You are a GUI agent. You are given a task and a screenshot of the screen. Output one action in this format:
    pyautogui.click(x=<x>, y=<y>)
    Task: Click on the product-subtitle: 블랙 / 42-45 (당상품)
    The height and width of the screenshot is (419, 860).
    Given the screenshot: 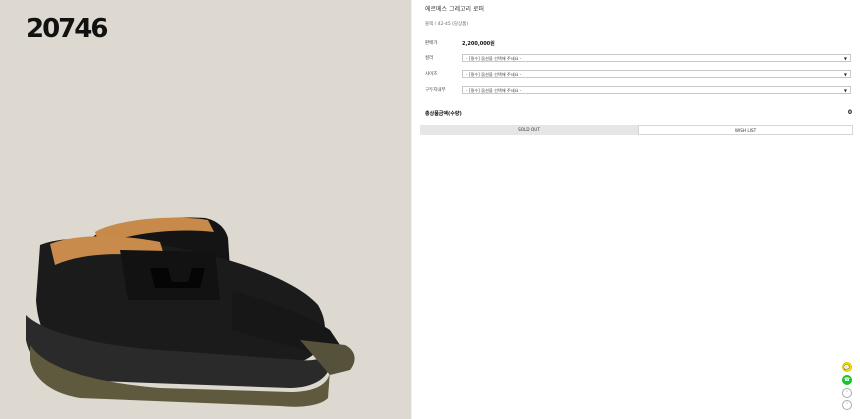 What is the action you would take?
    pyautogui.click(x=447, y=24)
    